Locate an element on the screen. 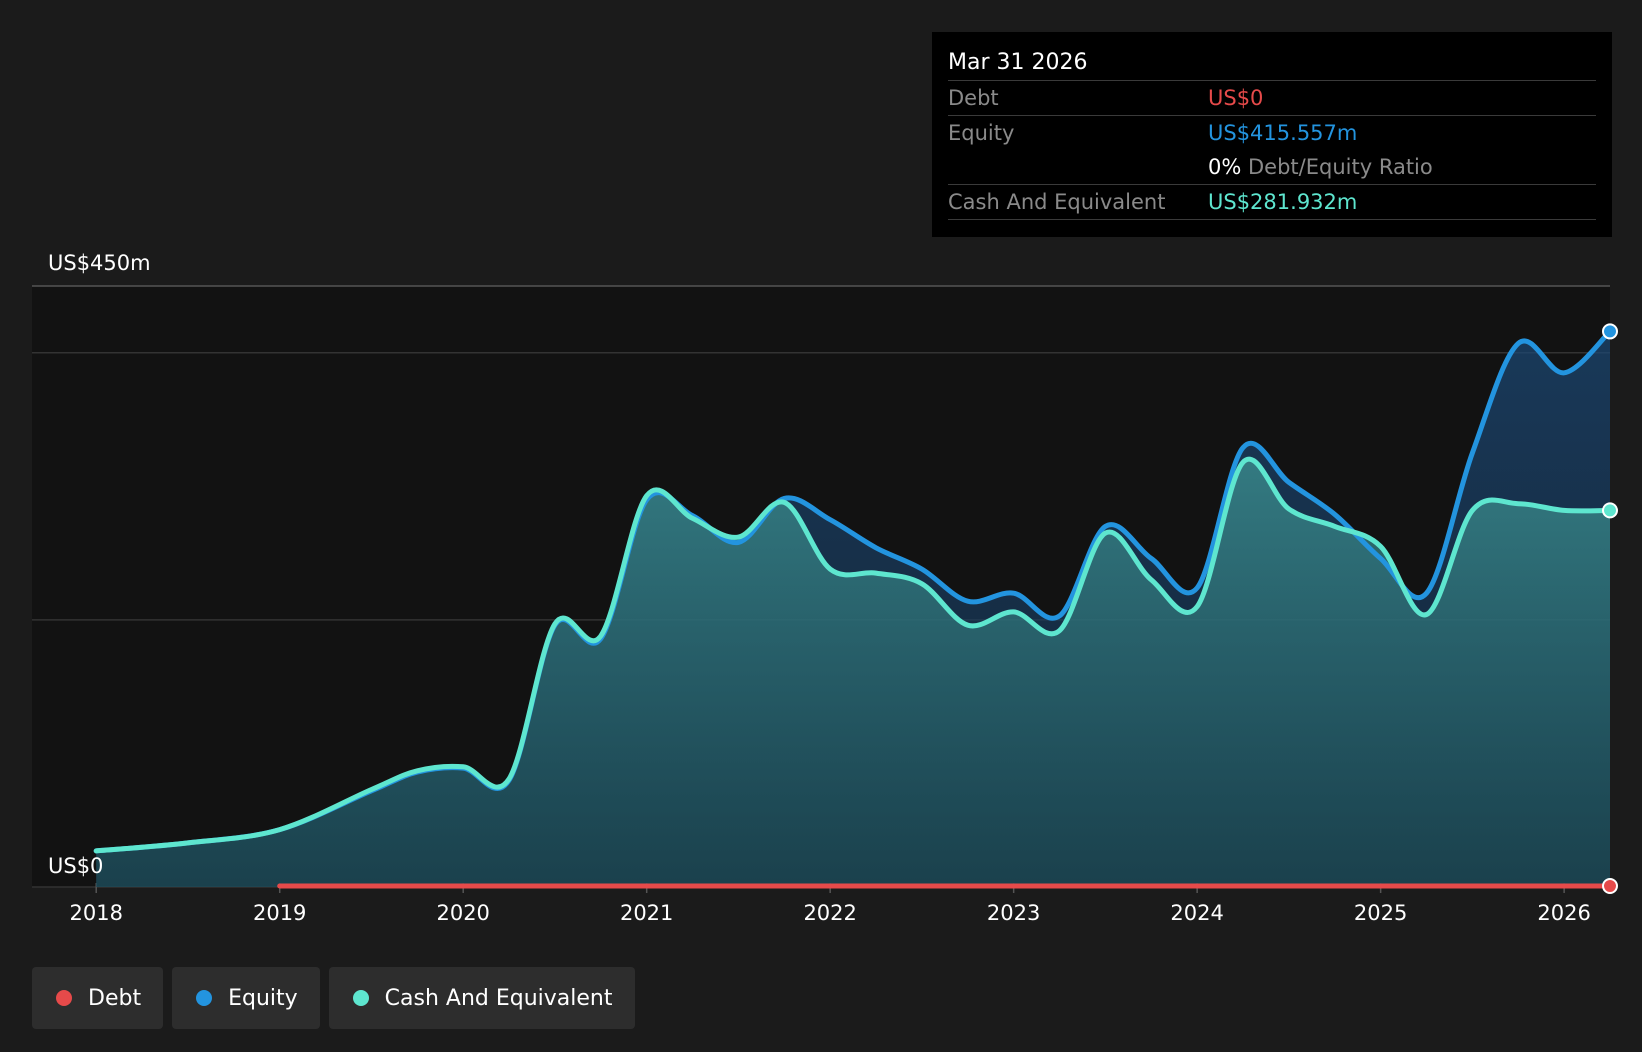 The height and width of the screenshot is (1052, 1642). tooltip-cash-label: Cash And Equivalent is located at coordinates (1057, 202).